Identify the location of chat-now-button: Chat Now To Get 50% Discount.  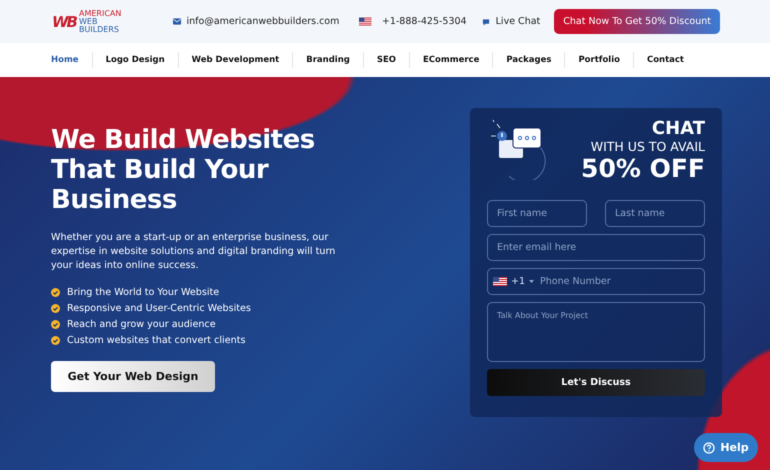
(637, 21).